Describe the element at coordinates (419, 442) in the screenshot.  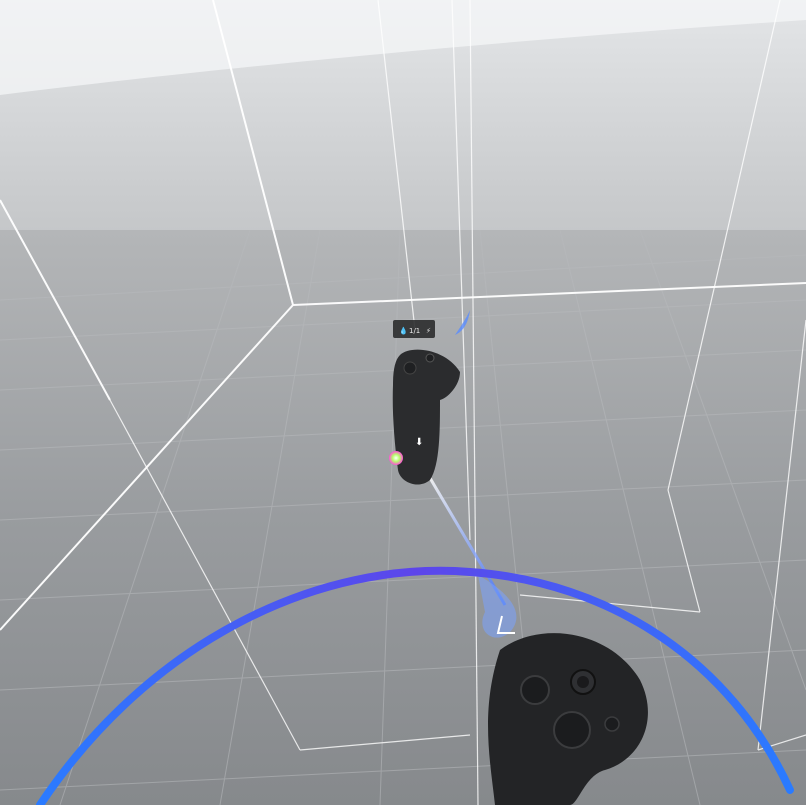
I see `trigger-hint-icon: ⬇` at that location.